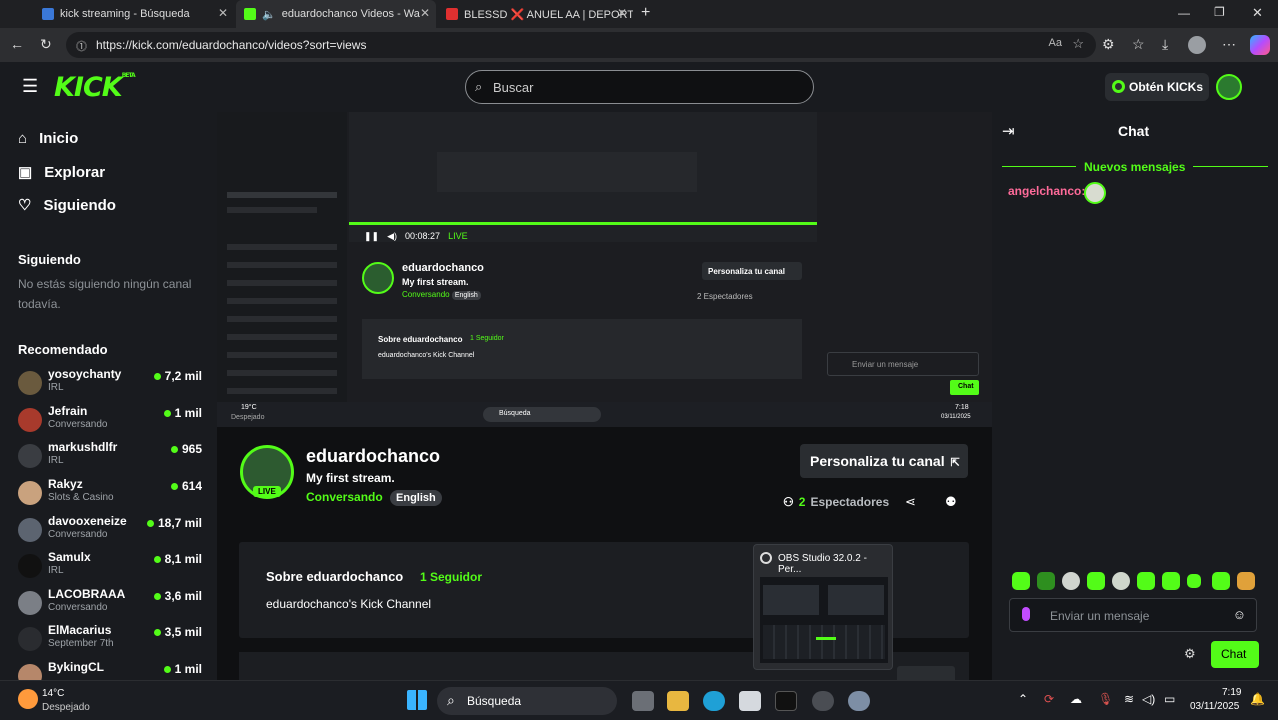  I want to click on add-user-icon: ⚉, so click(951, 502).